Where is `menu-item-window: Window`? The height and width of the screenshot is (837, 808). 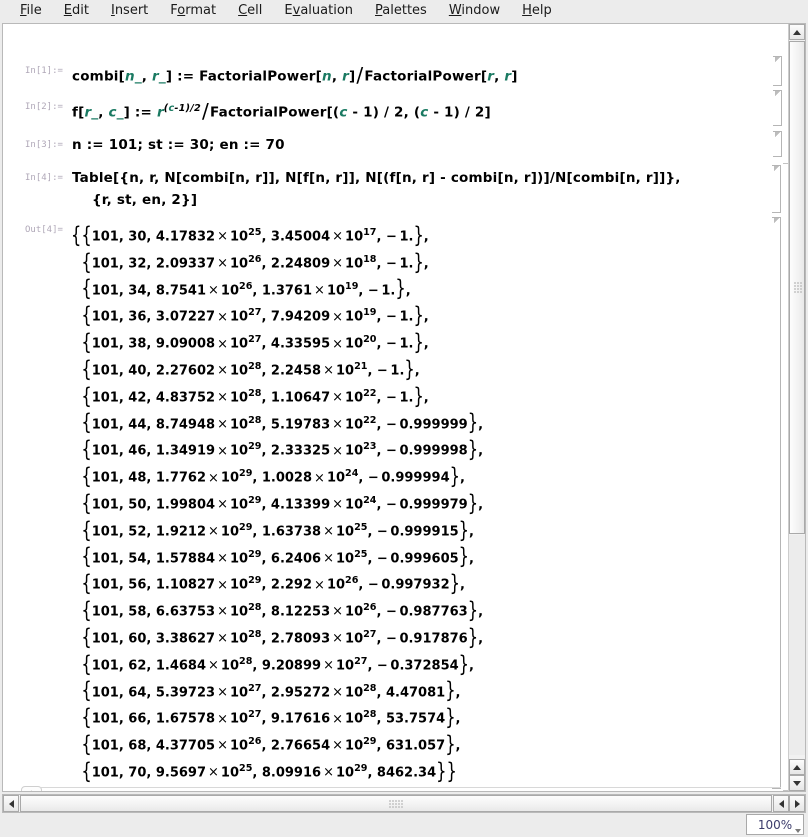
menu-item-window: Window is located at coordinates (474, 11).